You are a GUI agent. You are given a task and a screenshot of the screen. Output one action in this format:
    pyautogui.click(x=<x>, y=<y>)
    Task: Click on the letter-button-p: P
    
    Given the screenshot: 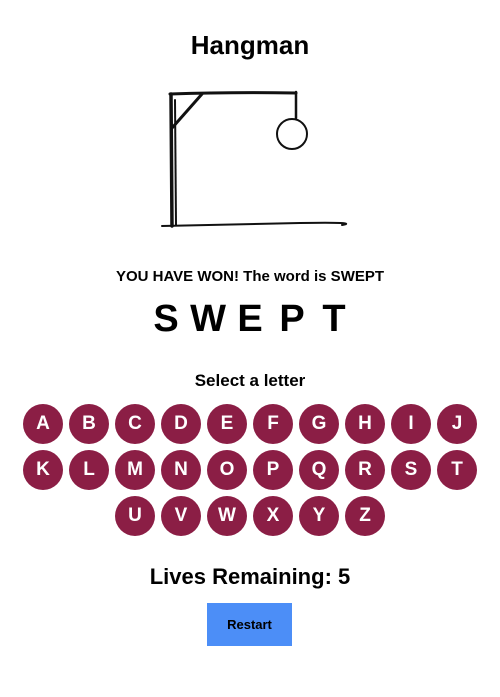 What is the action you would take?
    pyautogui.click(x=273, y=470)
    